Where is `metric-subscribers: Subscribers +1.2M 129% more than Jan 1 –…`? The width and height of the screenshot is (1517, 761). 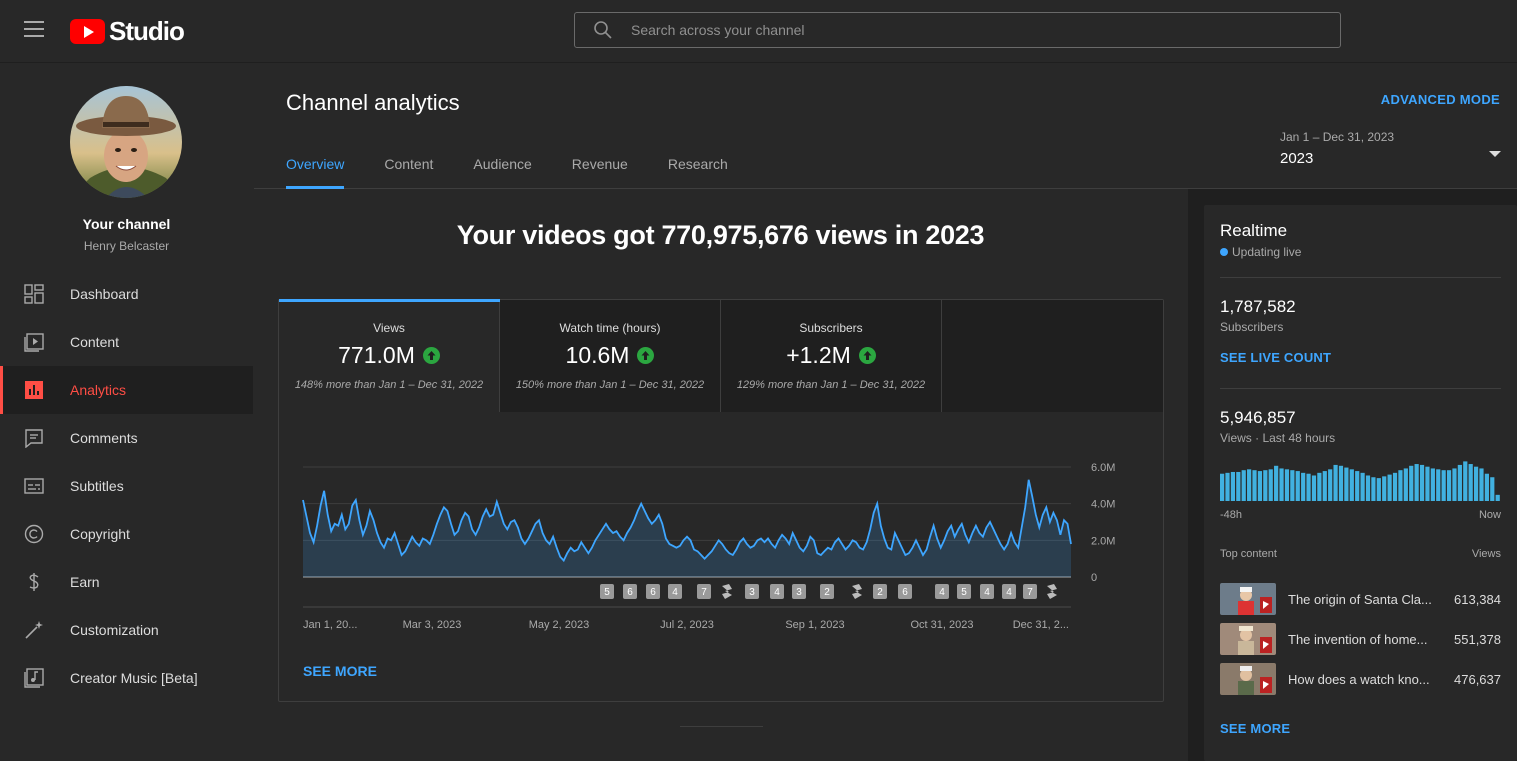
metric-subscribers: Subscribers +1.2M 129% more than Jan 1 –… is located at coordinates (831, 356).